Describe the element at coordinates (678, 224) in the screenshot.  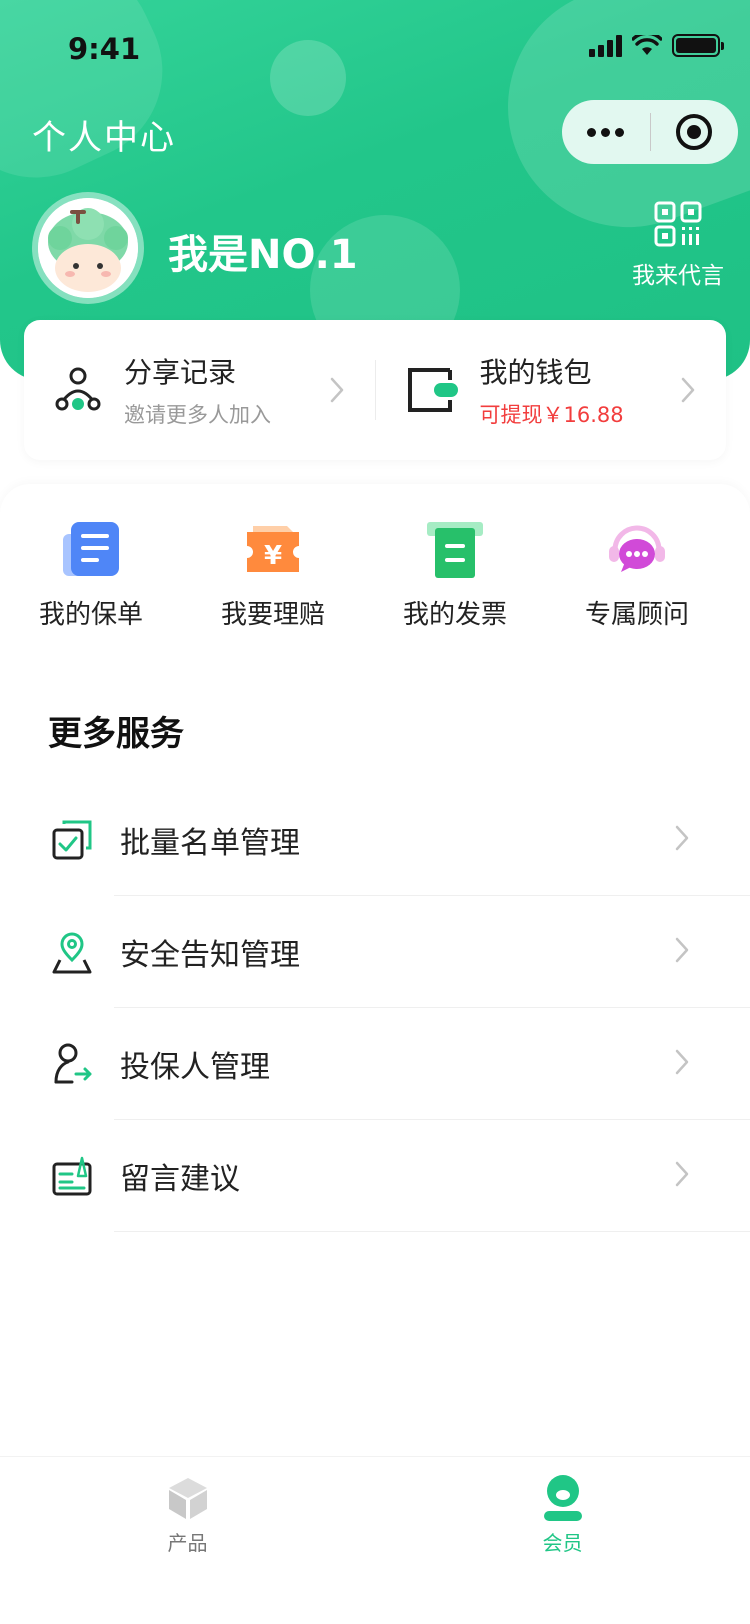
I see `qr-code-icon` at that location.